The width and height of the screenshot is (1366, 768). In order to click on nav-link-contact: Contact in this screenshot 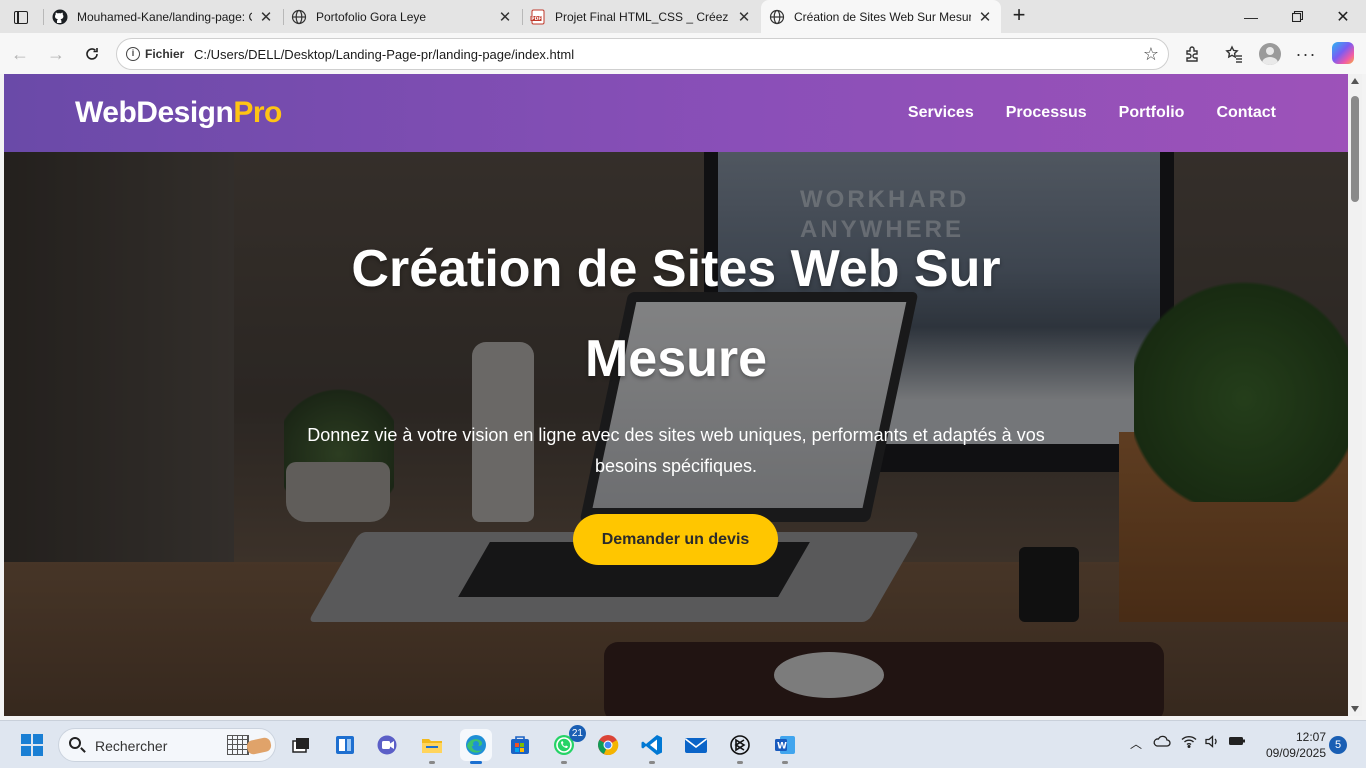, I will do `click(1246, 113)`.